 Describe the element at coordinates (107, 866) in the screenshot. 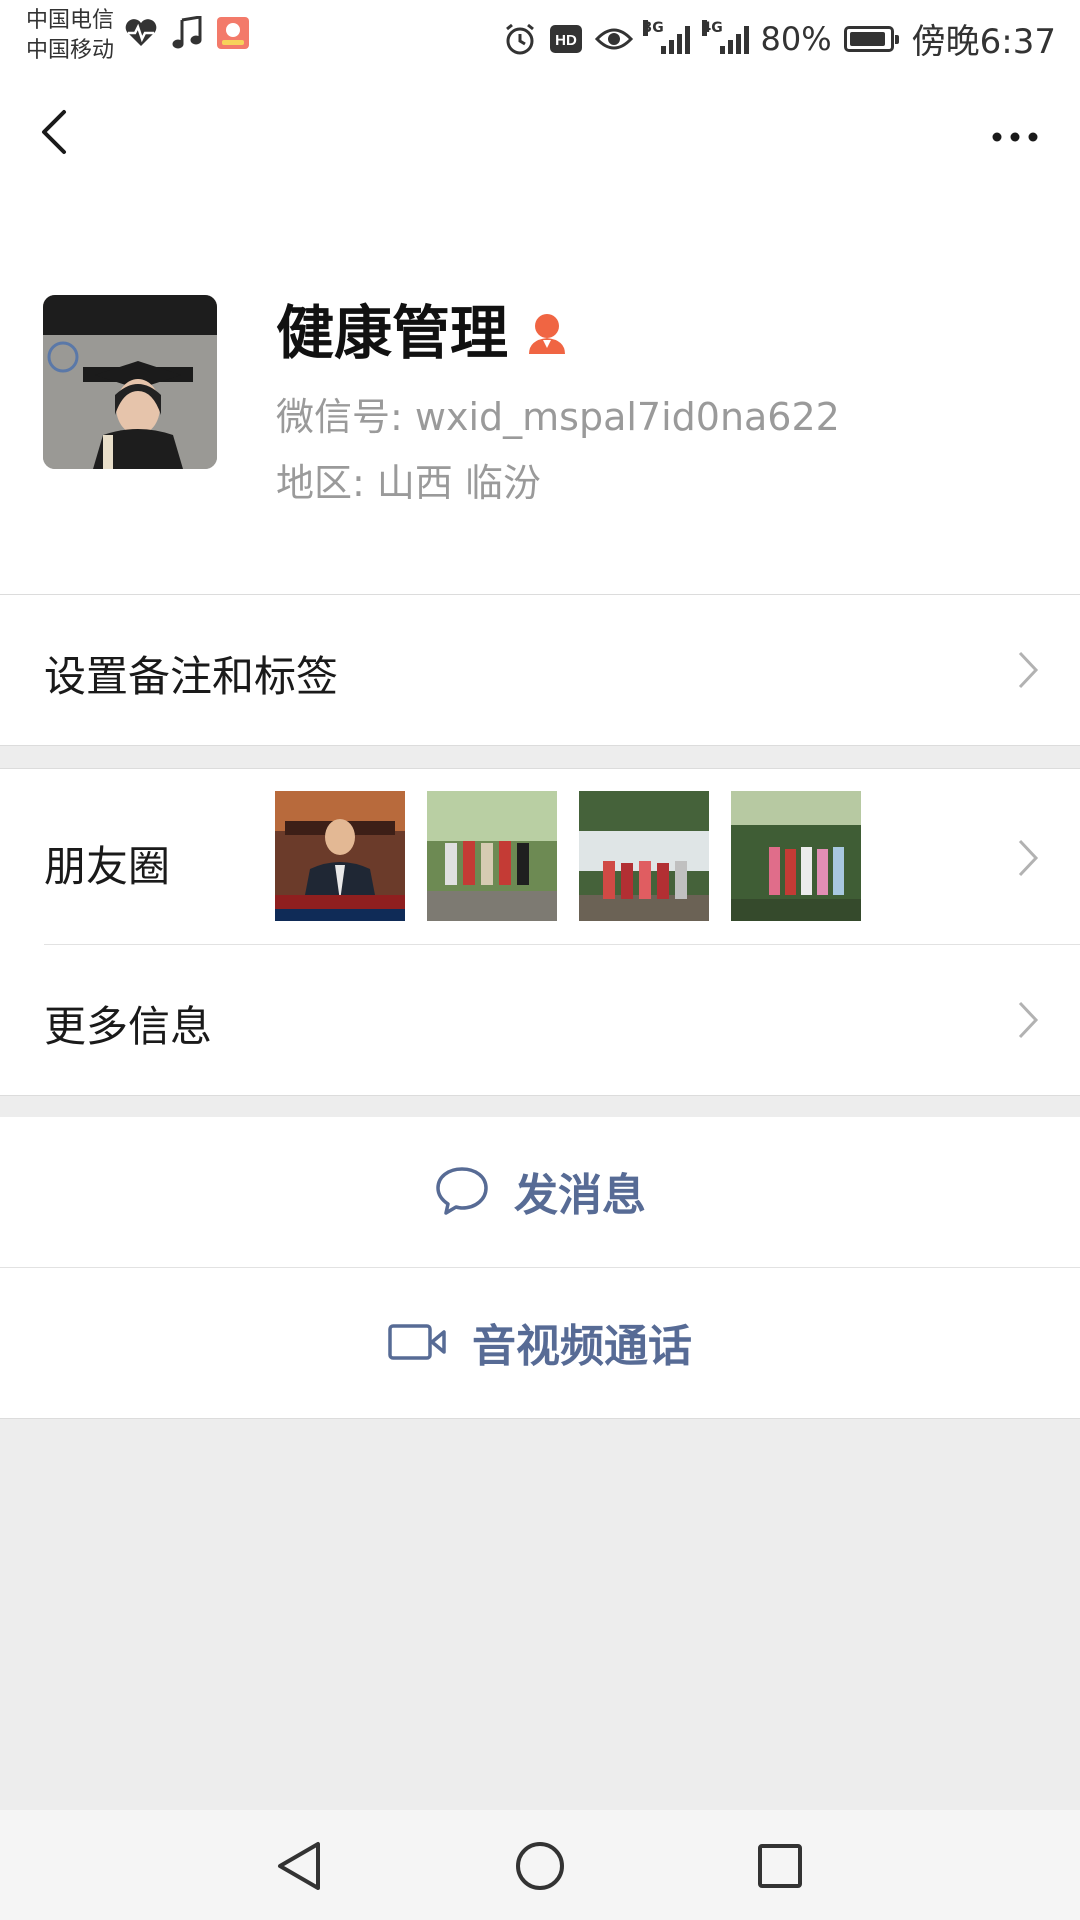

I see `moments-label: 朋友圈` at that location.